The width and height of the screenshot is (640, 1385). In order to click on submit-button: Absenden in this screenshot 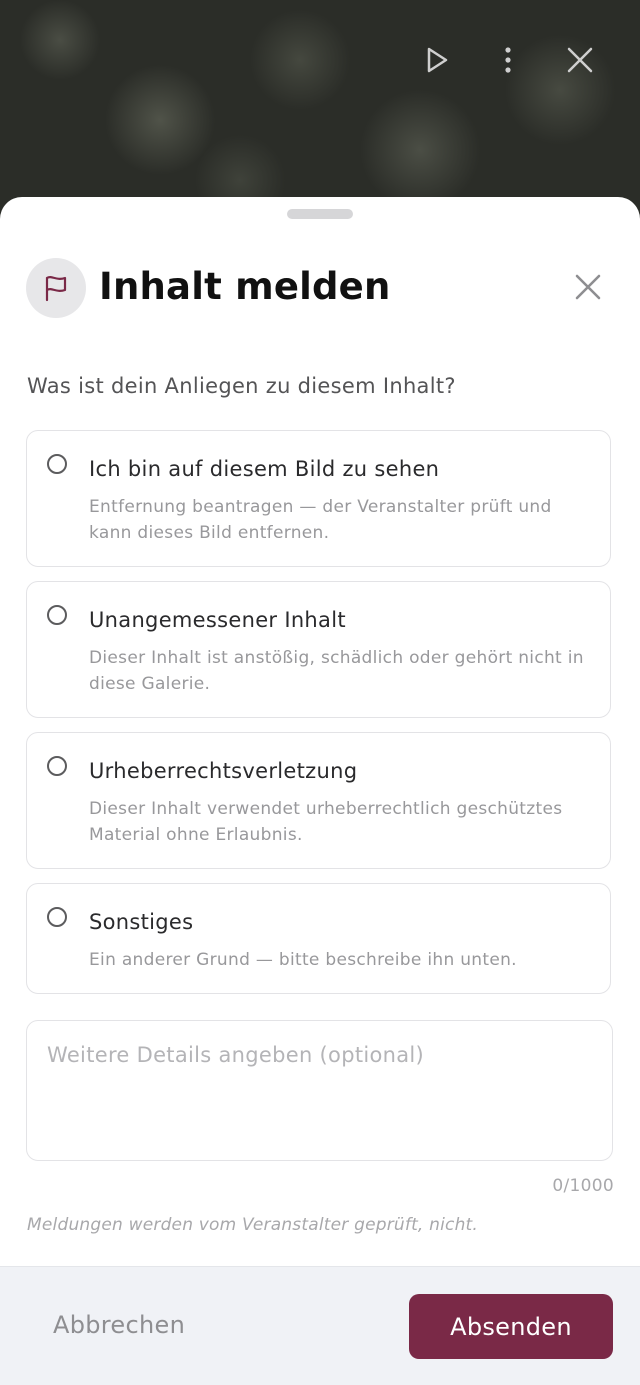, I will do `click(511, 1326)`.